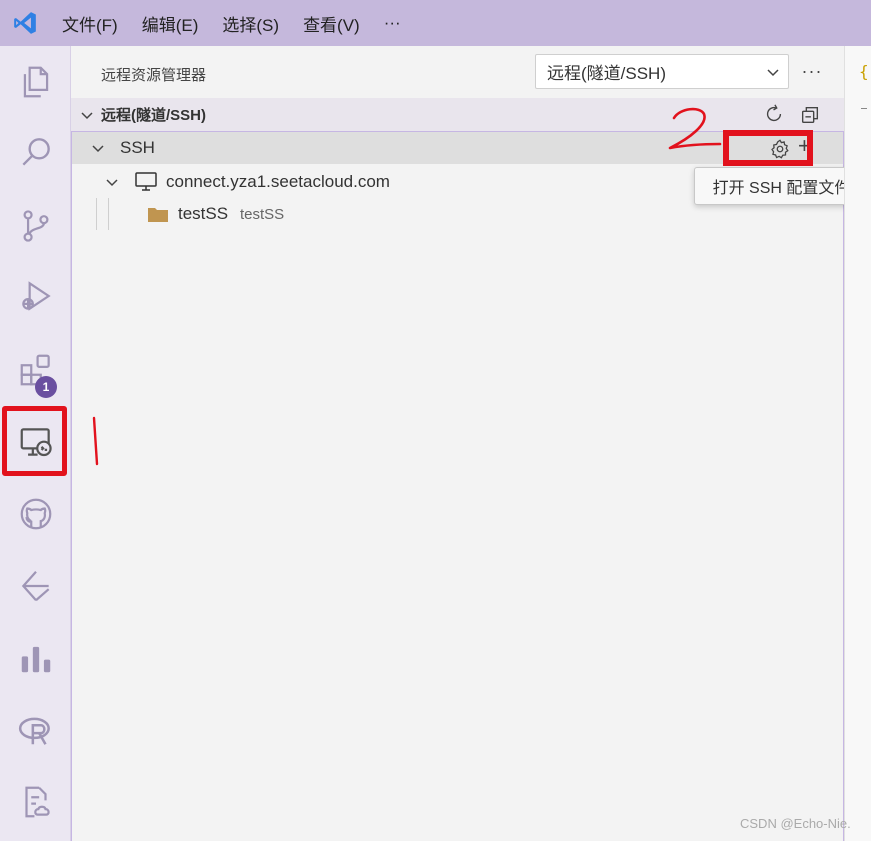  Describe the element at coordinates (35, 586) in the screenshot. I see `gitlens-icon` at that location.